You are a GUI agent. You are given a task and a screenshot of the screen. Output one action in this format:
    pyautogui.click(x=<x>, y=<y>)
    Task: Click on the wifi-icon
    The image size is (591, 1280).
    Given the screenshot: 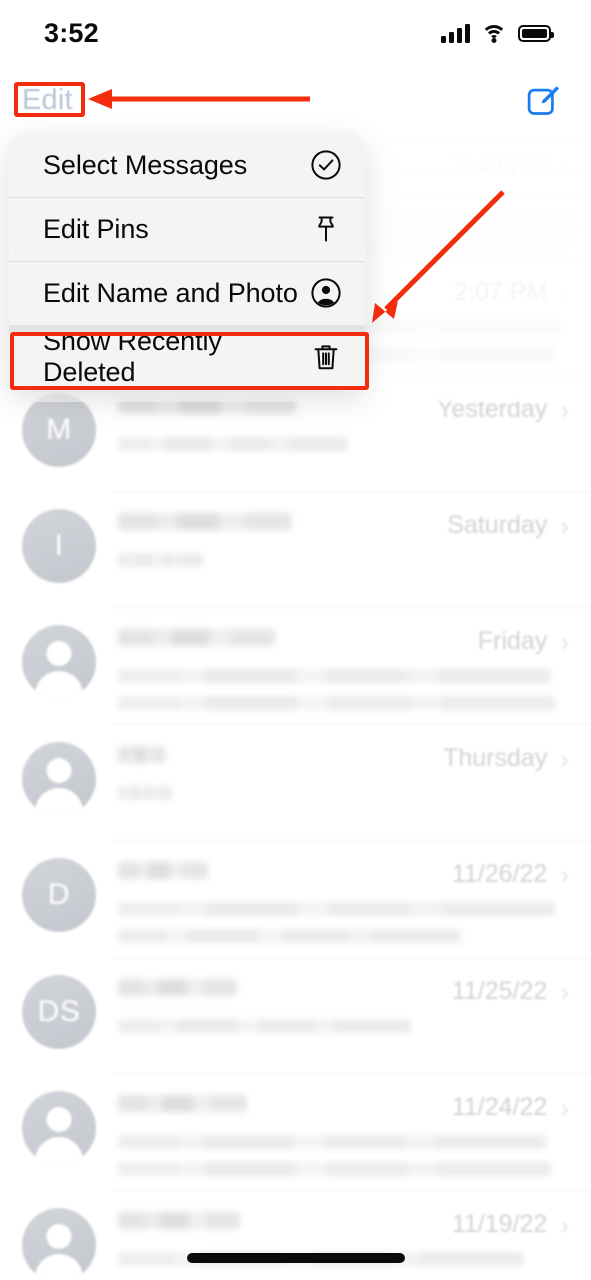 What is the action you would take?
    pyautogui.click(x=494, y=33)
    